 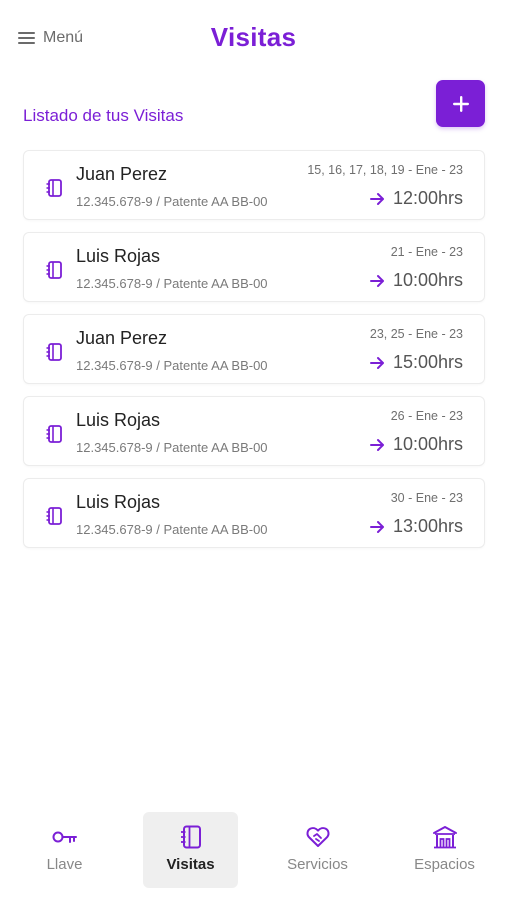 What do you see at coordinates (426, 416) in the screenshot?
I see `visit-dates: 26 - Ene - 23` at bounding box center [426, 416].